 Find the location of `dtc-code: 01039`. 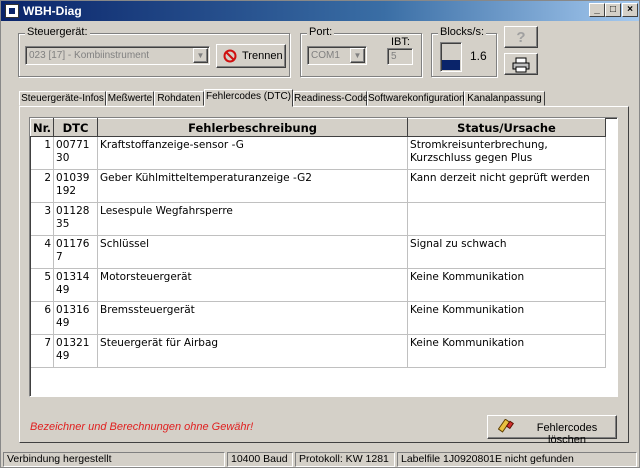

dtc-code: 01039 is located at coordinates (73, 178).